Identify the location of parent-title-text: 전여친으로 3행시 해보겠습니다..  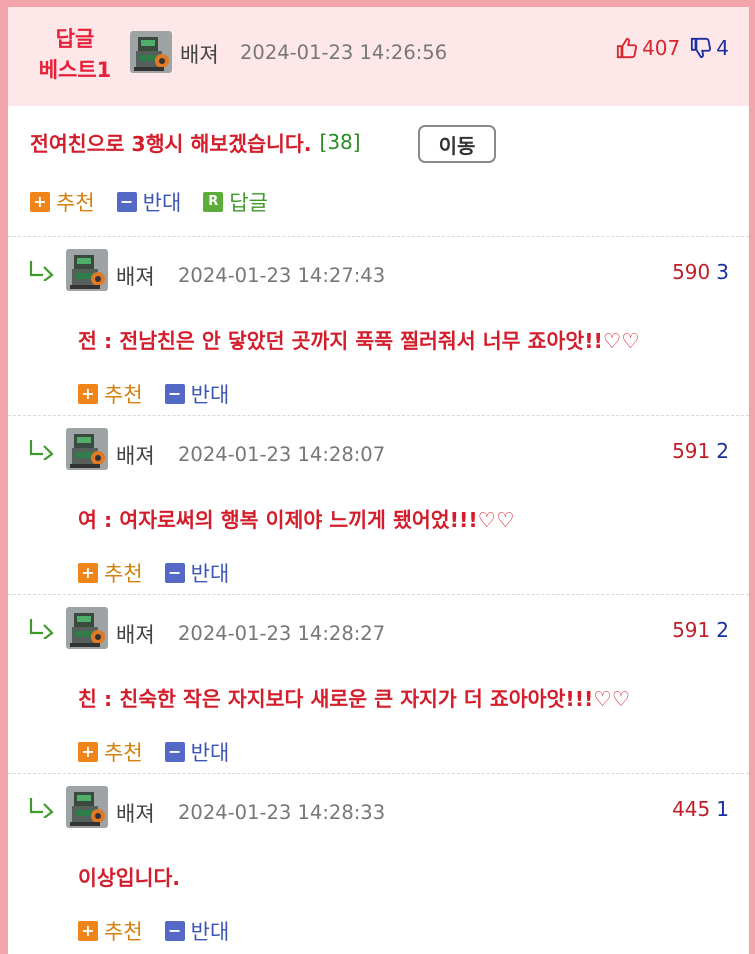
(171, 144).